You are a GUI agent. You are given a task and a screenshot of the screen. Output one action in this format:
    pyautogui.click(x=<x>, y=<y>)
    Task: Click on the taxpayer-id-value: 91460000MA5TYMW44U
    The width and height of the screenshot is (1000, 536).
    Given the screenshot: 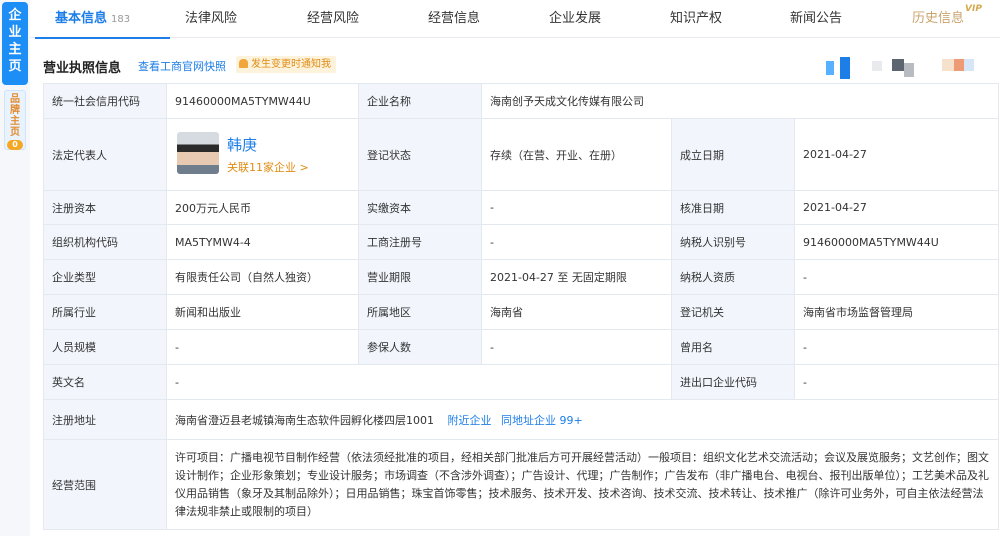 What is the action you would take?
    pyautogui.click(x=896, y=242)
    